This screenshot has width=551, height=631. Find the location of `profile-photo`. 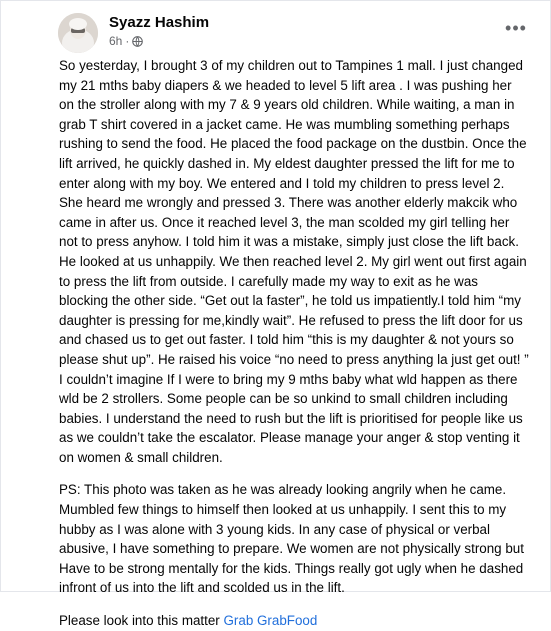

profile-photo is located at coordinates (78, 33).